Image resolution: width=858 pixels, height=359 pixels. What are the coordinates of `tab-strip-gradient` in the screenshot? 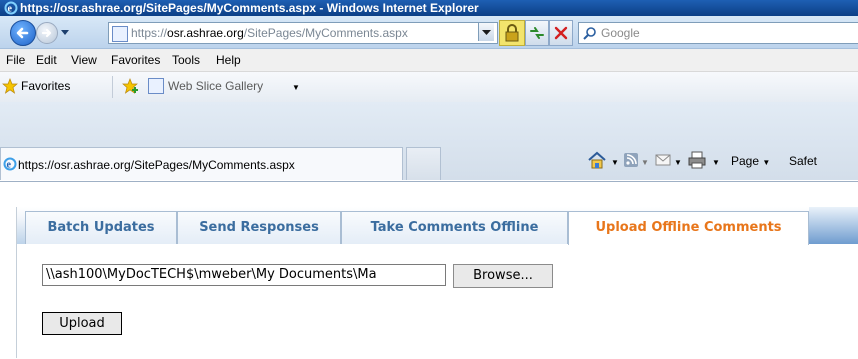 It's located at (833, 225).